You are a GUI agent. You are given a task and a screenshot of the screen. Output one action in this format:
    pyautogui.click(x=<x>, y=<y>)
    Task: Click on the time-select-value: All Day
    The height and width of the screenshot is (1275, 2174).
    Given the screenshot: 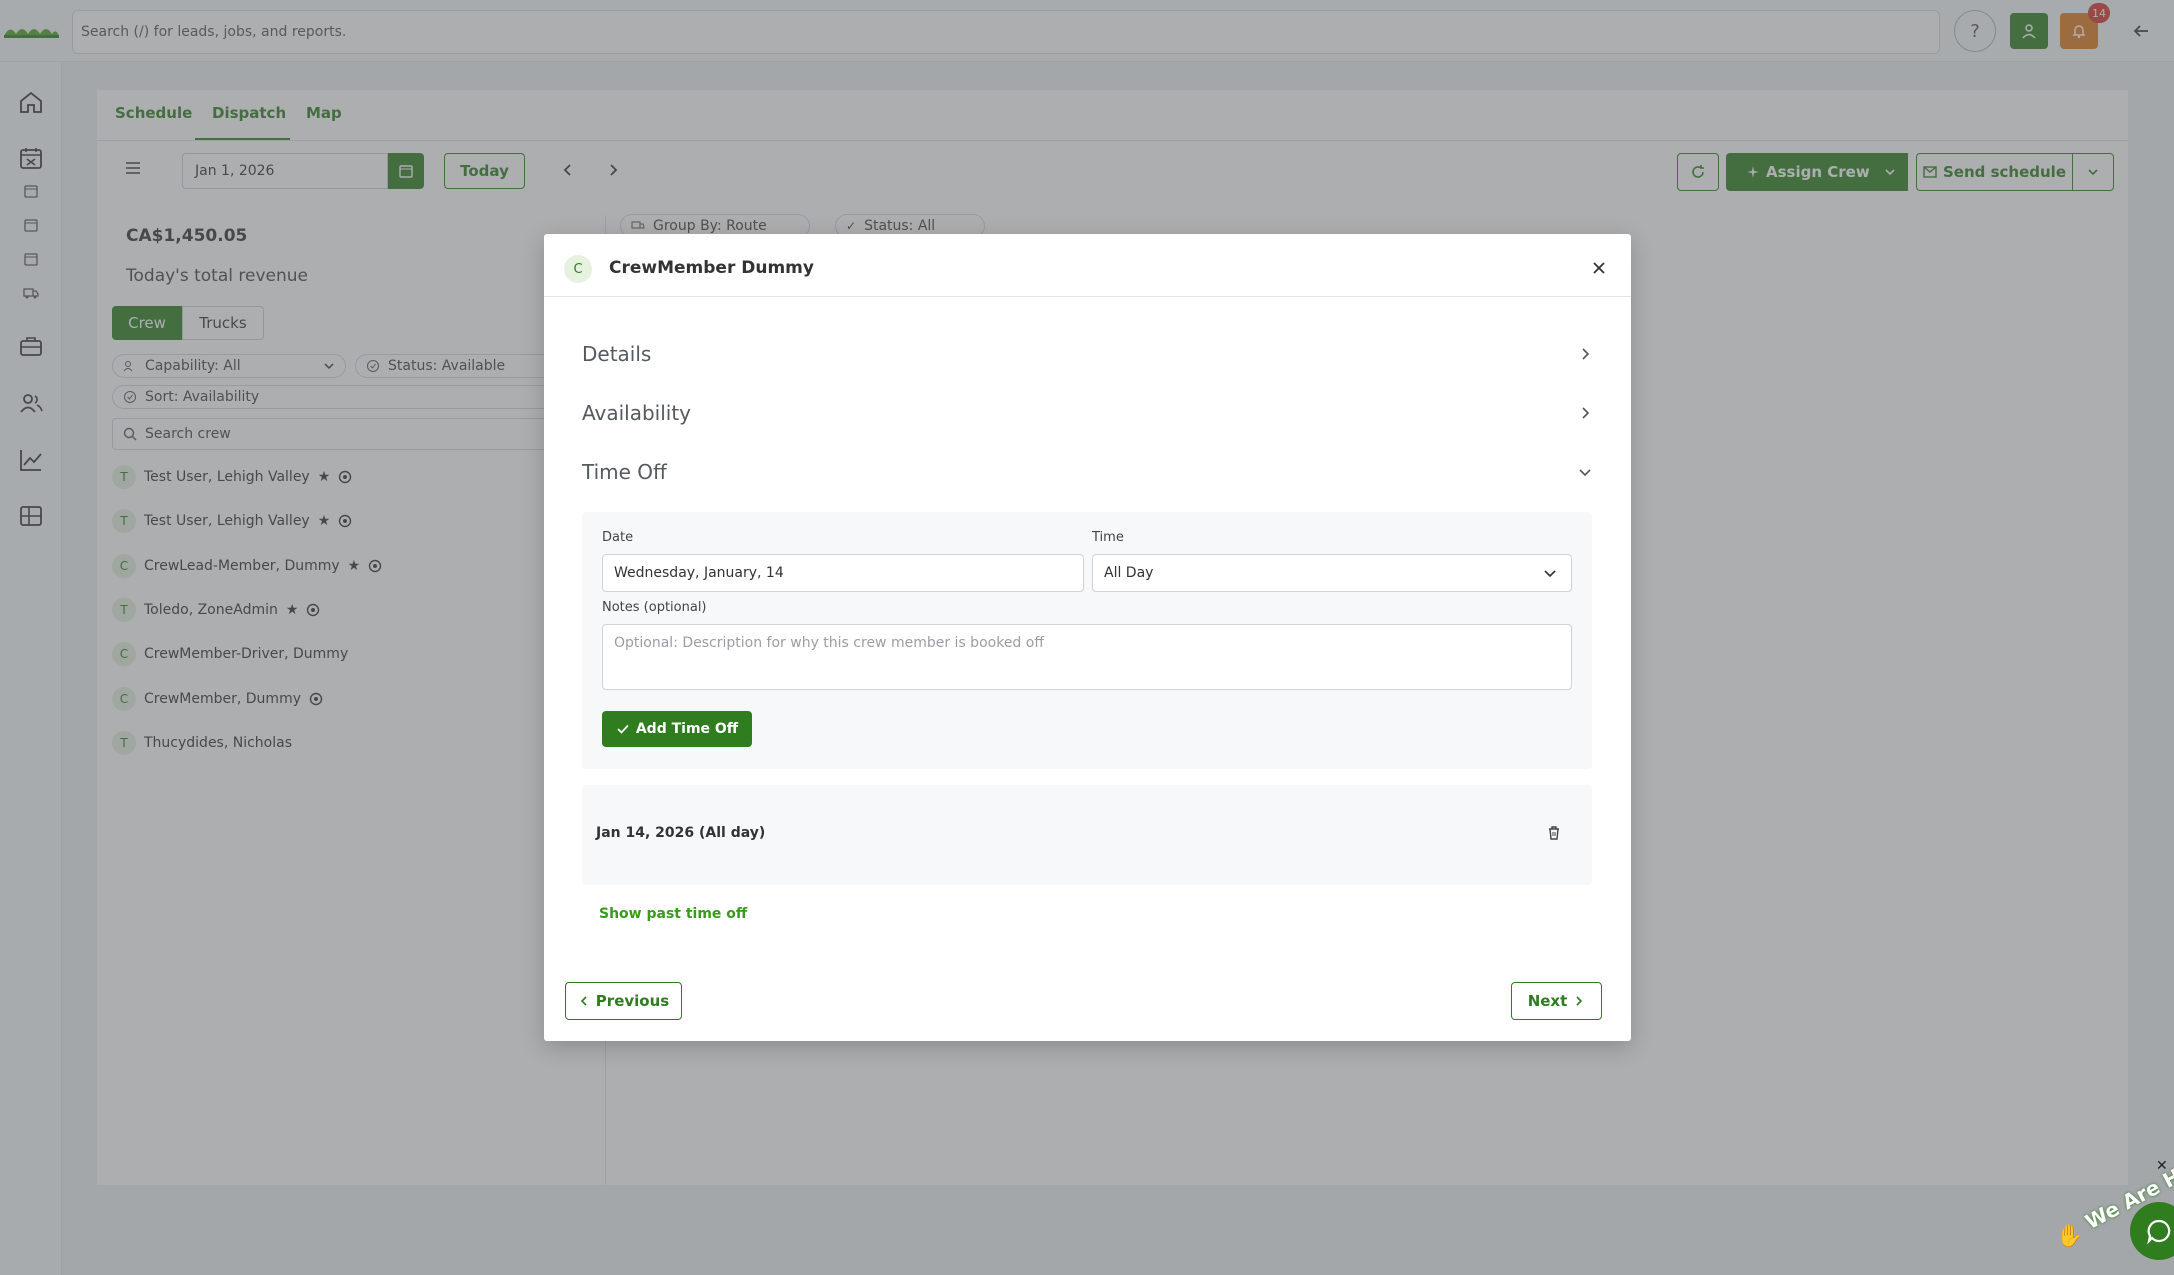 What is the action you would take?
    pyautogui.click(x=1129, y=573)
    